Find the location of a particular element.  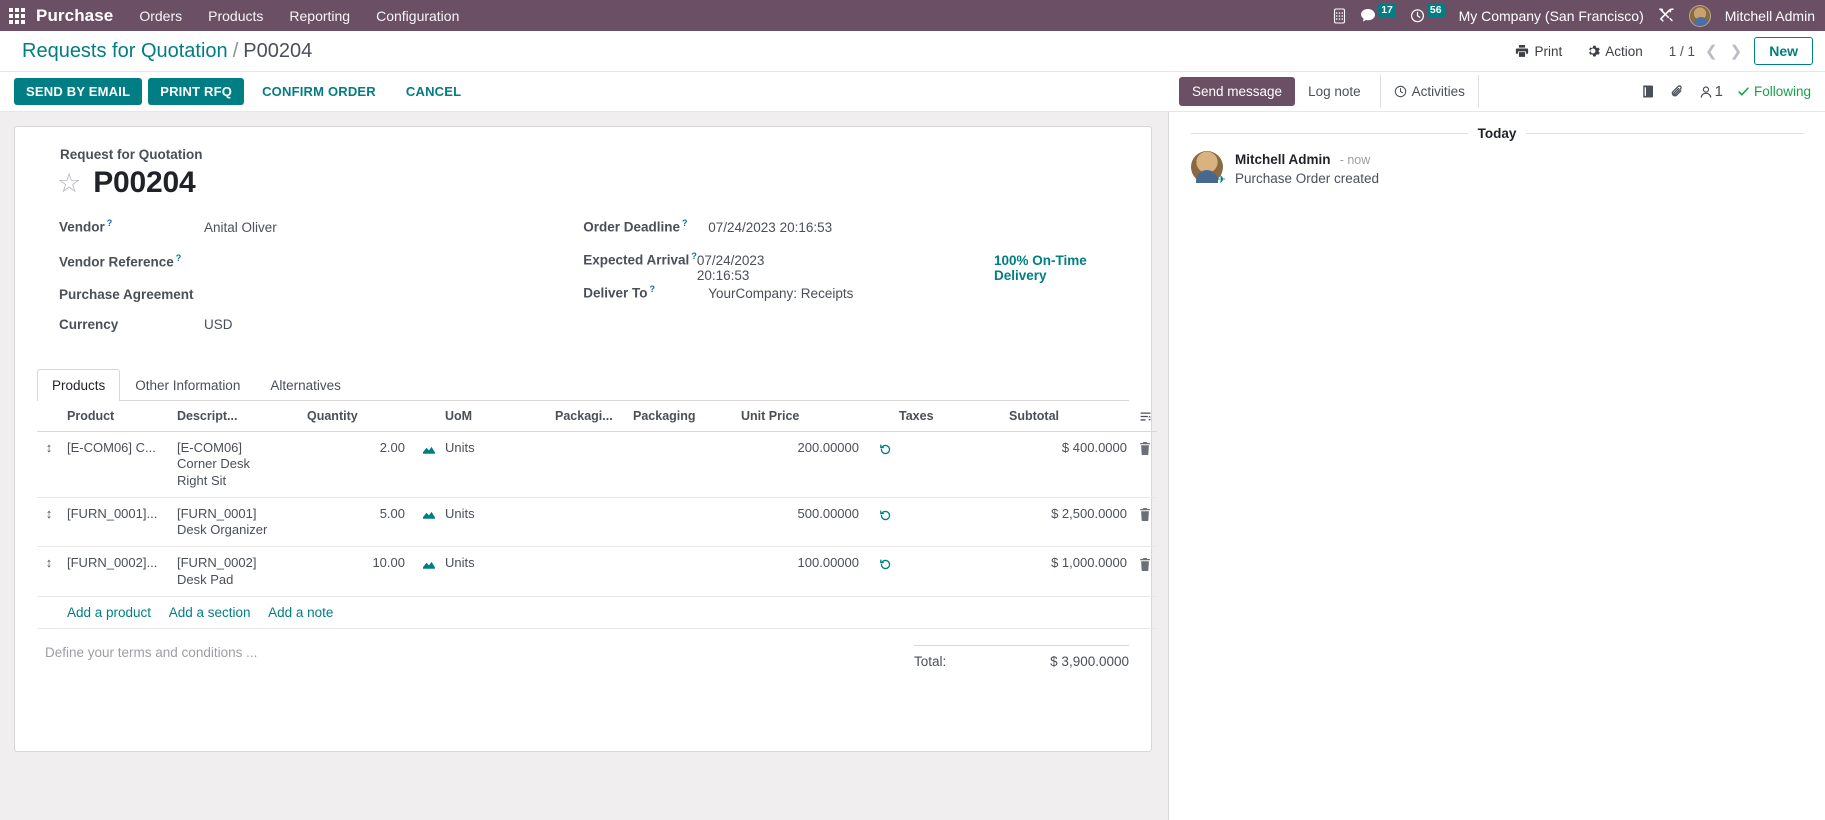

message-author: Mitchell Admin is located at coordinates (1283, 159).